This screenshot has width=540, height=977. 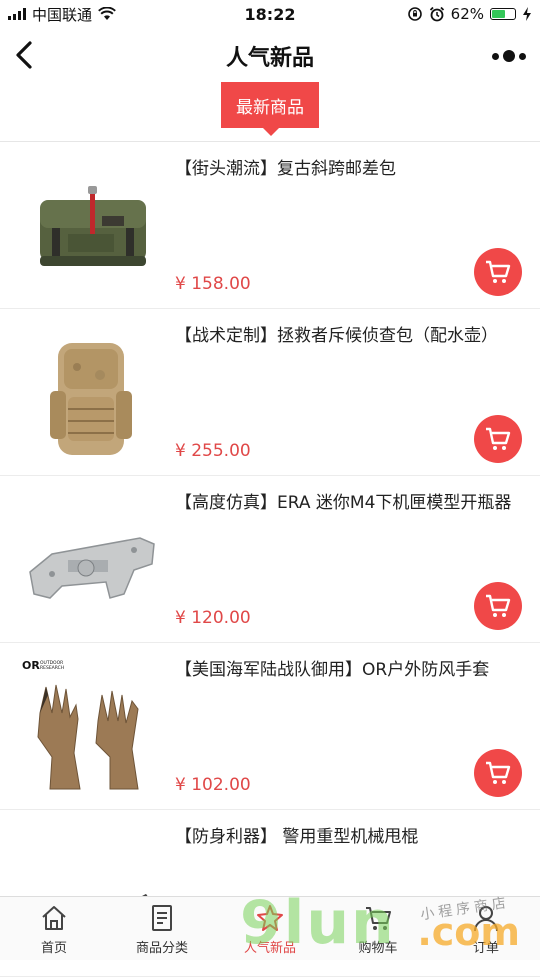 I want to click on bottom-tab-bar: 首页 商品分类 人气新品 购物车 订单, so click(x=270, y=928).